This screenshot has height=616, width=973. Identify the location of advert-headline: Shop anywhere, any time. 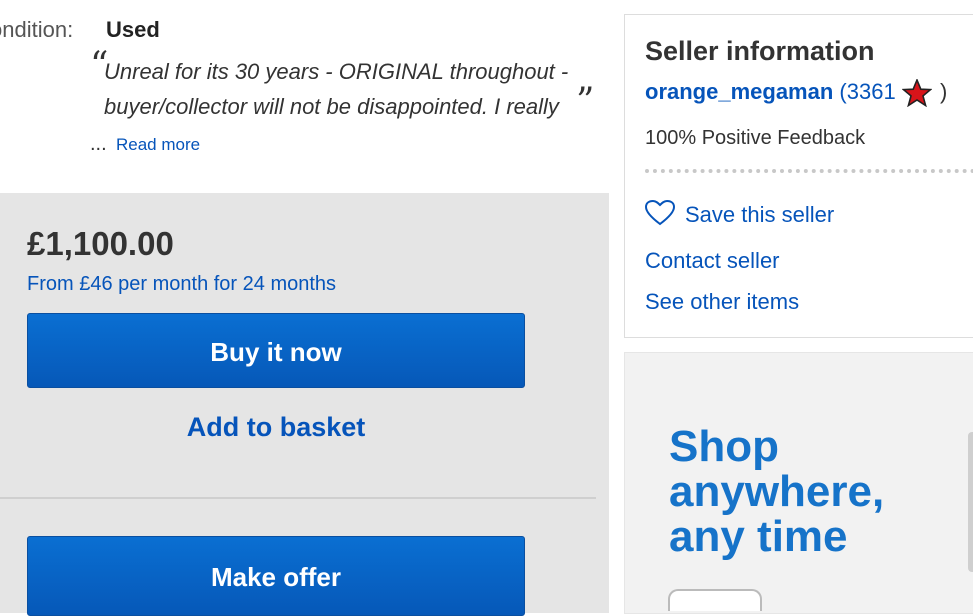
(819, 491).